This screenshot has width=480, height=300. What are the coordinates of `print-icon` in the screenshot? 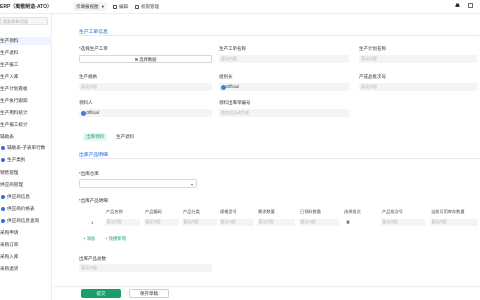 It's located at (457, 5).